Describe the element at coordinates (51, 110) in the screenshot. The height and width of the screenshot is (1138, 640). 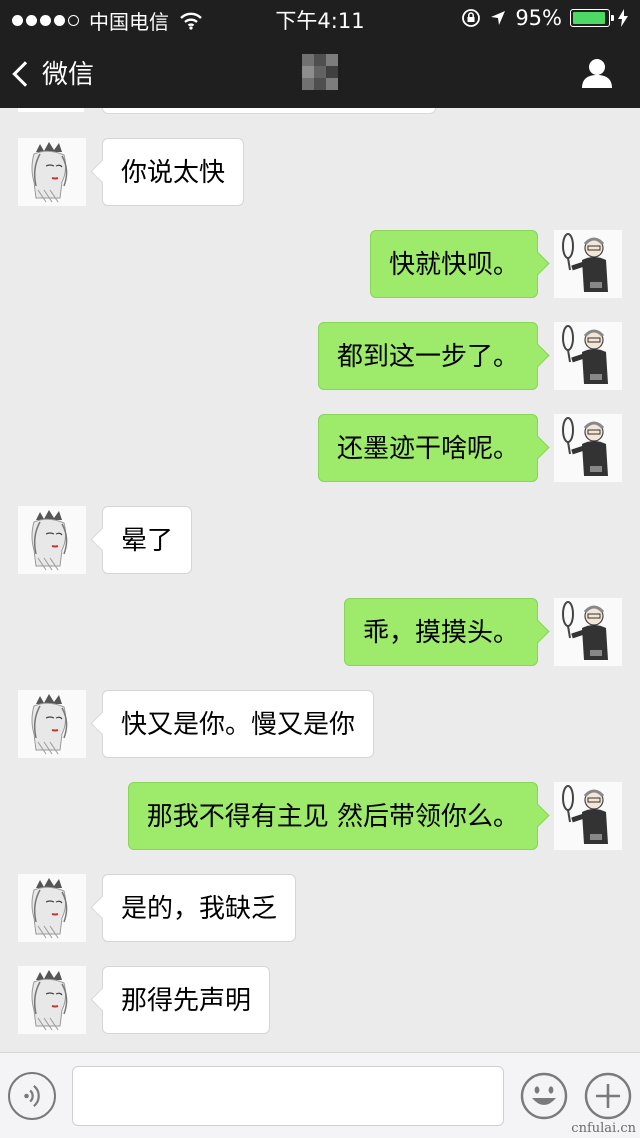
I see `avatar-partial` at that location.